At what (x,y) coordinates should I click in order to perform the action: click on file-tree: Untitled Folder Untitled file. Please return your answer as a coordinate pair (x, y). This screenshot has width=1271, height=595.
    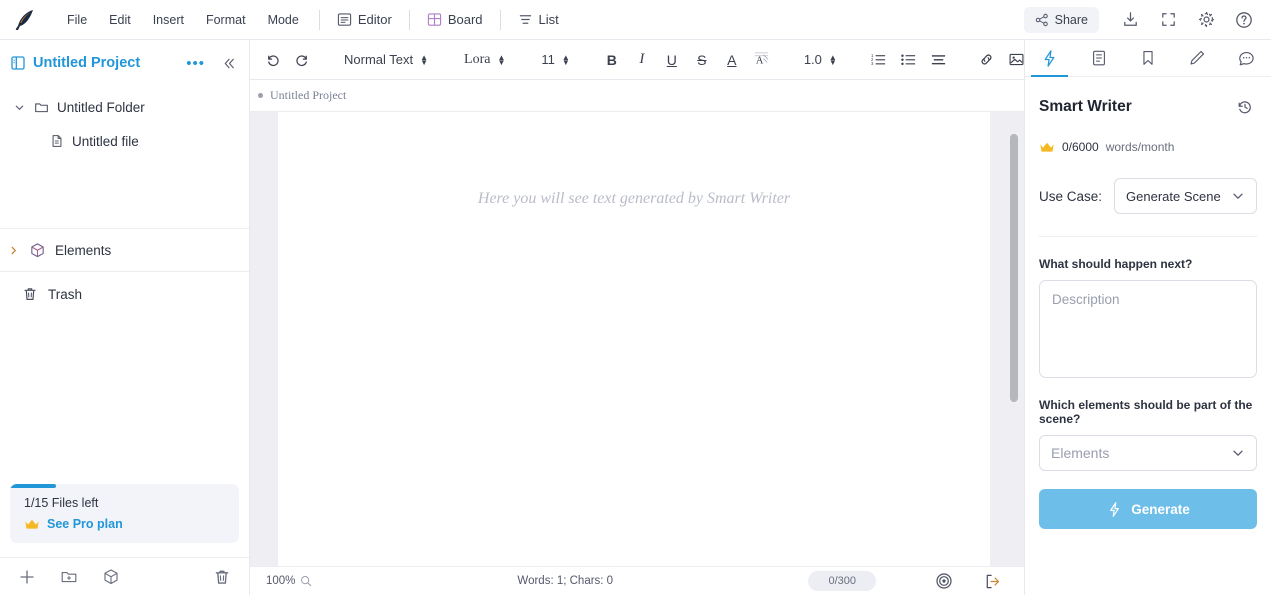
    Looking at the image, I should click on (124, 122).